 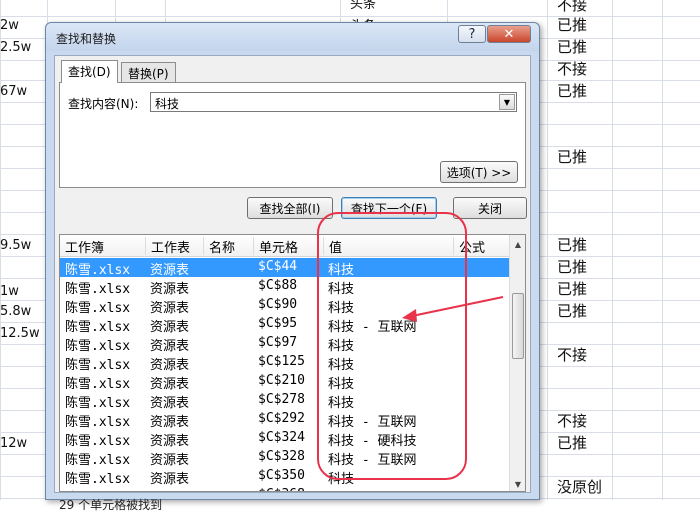 What do you see at coordinates (15, 246) in the screenshot?
I see `sheet-cell: 9.5w` at bounding box center [15, 246].